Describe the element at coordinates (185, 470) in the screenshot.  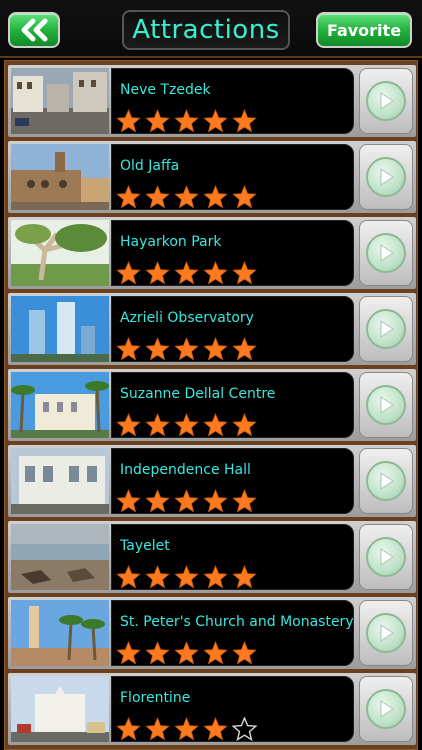
I see `attraction-name: Independence Hall` at that location.